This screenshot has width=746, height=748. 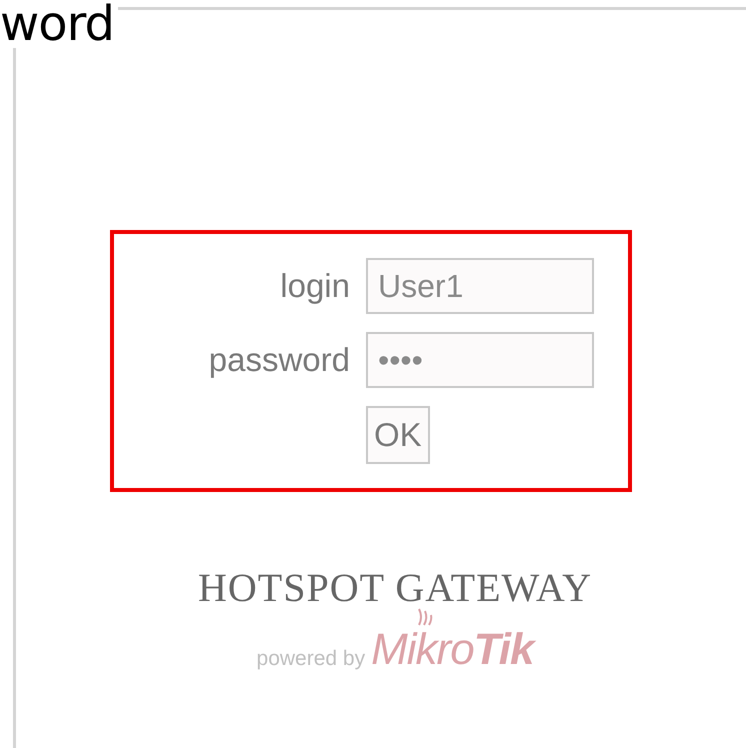 I want to click on input-field: User1, so click(x=480, y=286).